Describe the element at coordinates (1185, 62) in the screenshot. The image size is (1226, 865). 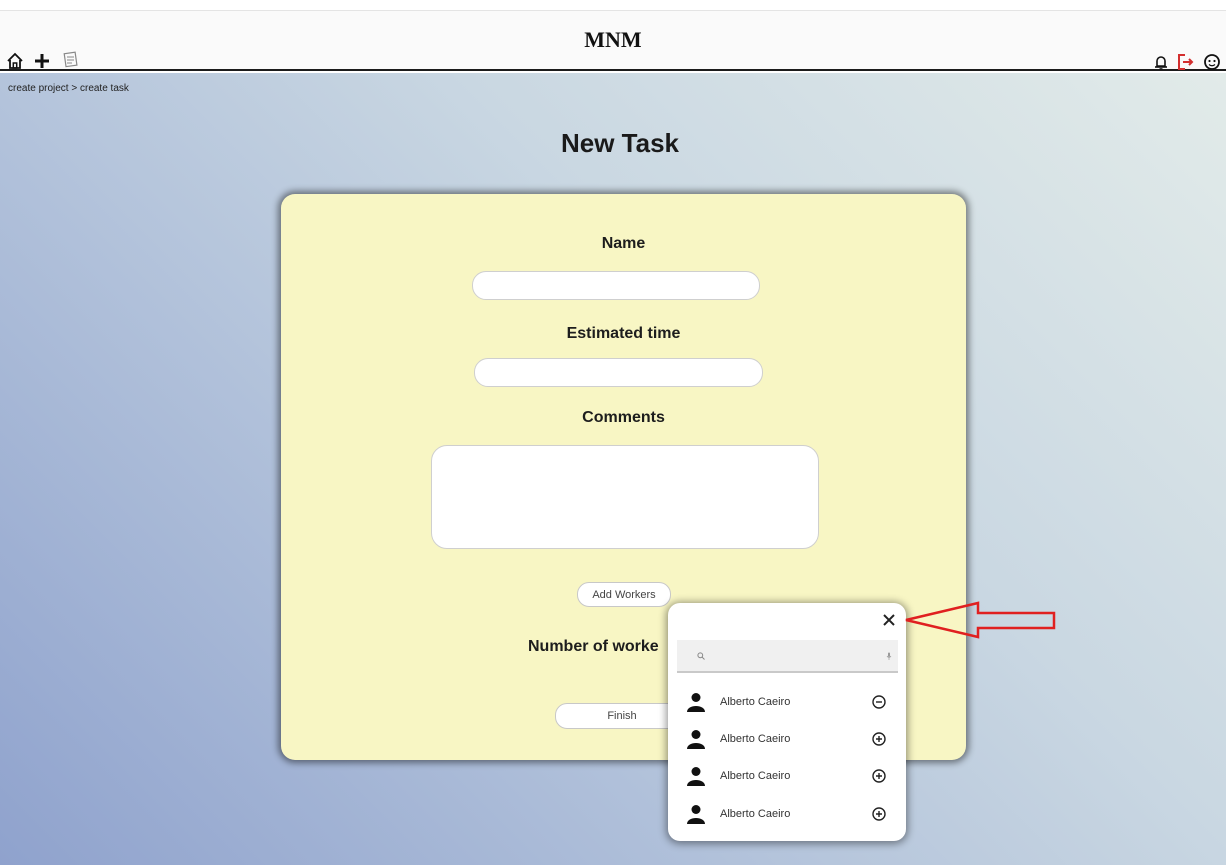
I see `logout-icon` at that location.